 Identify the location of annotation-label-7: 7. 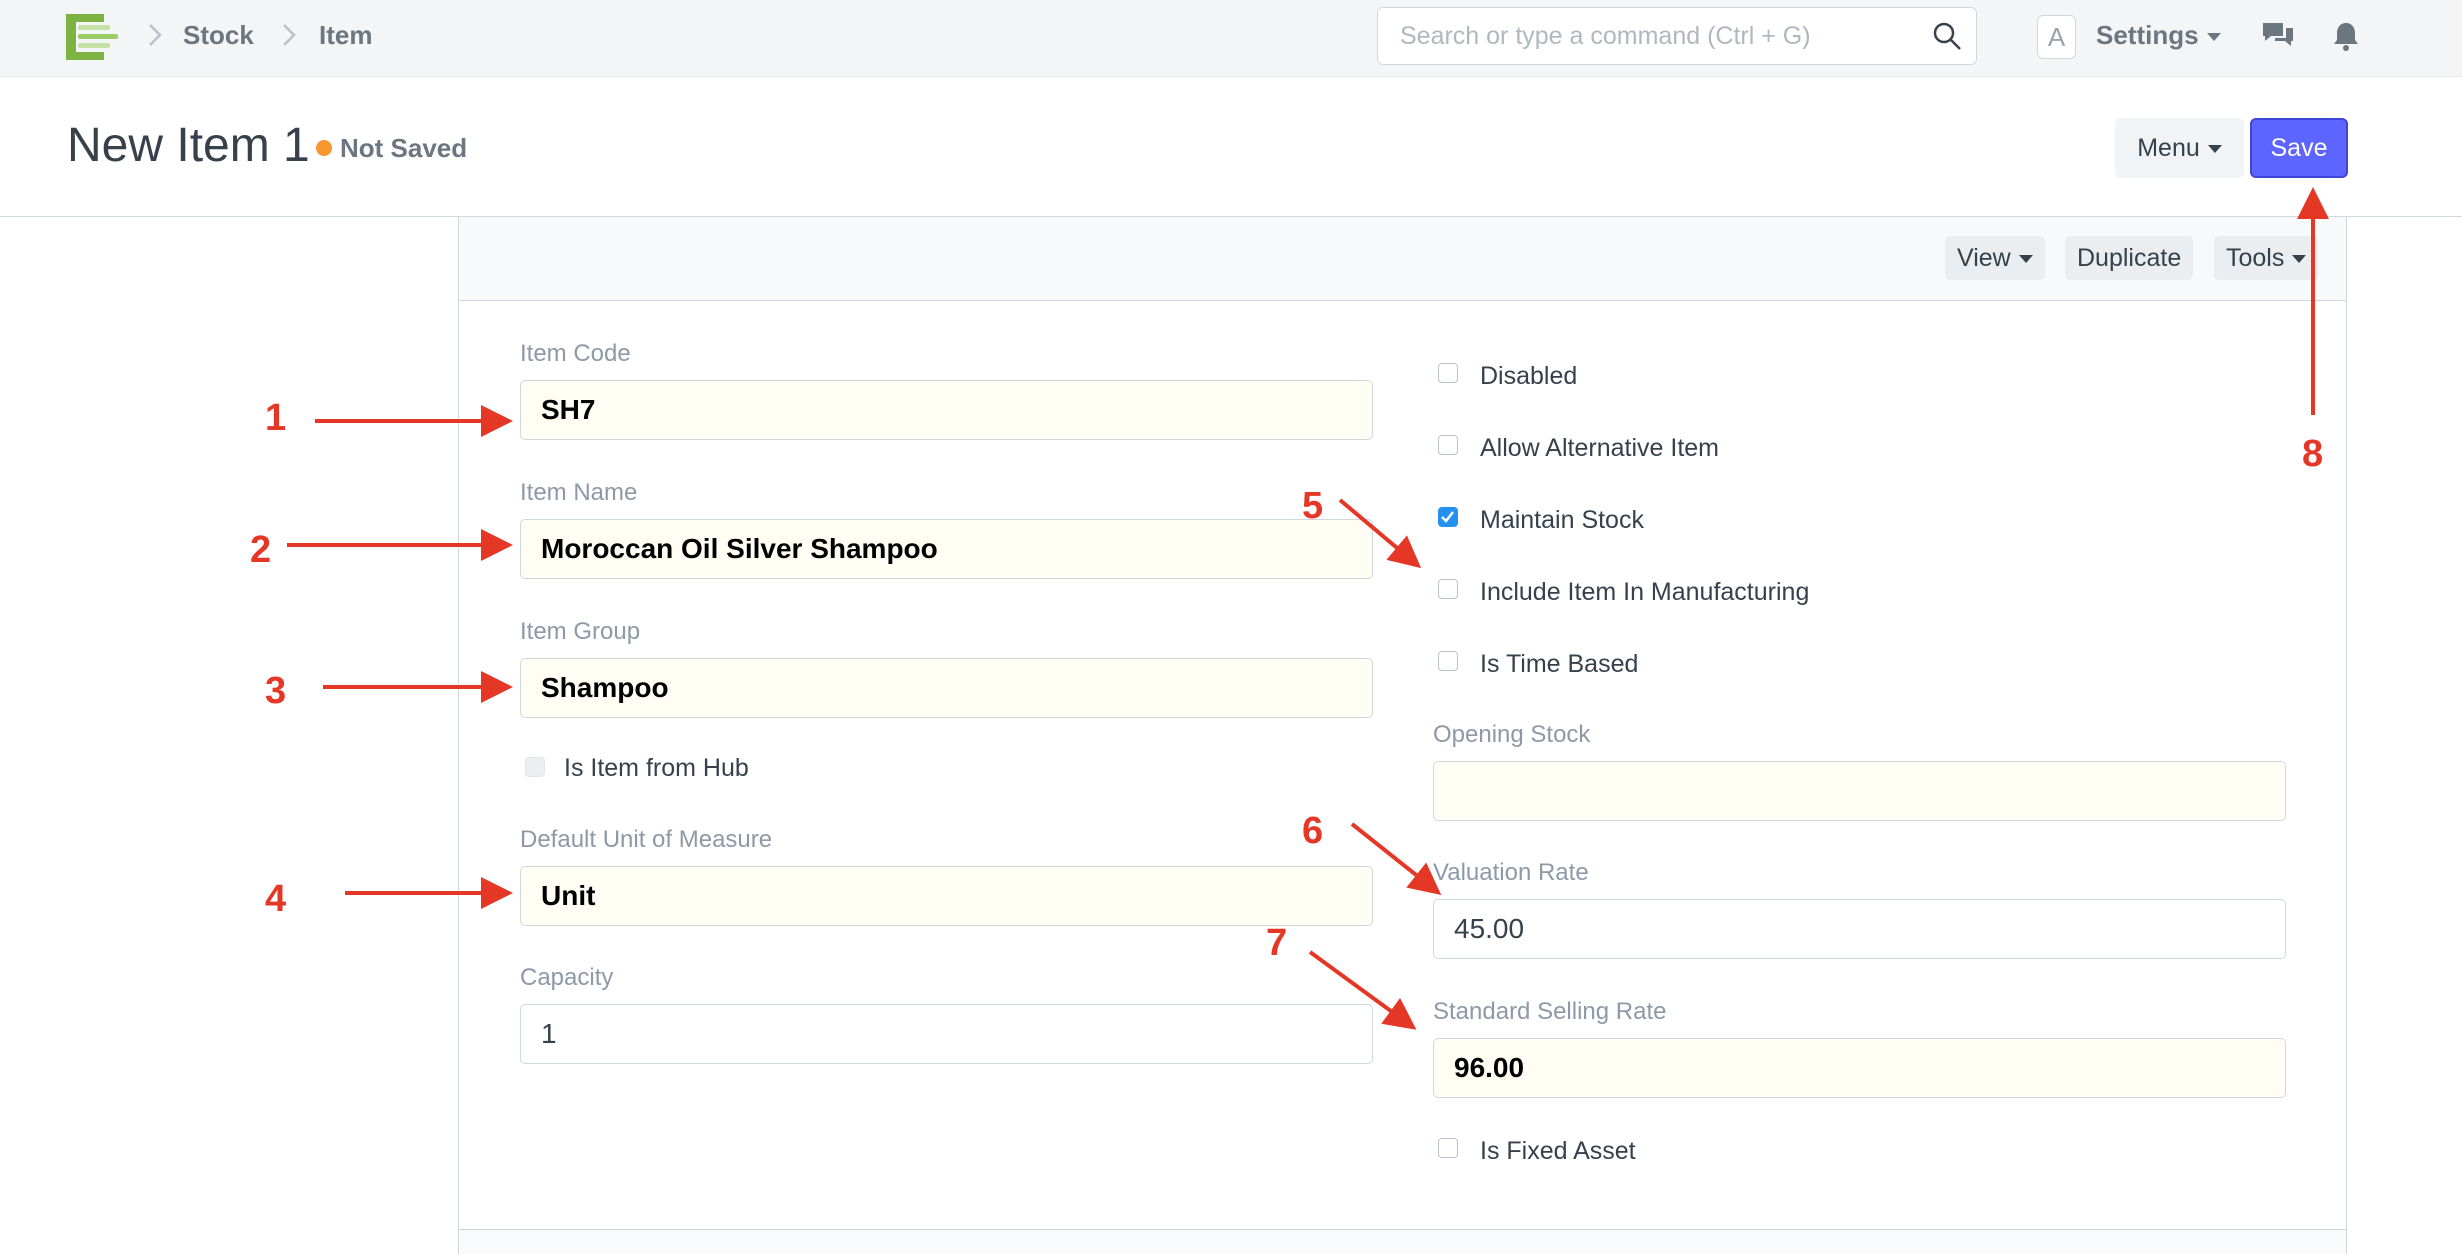
(1277, 943).